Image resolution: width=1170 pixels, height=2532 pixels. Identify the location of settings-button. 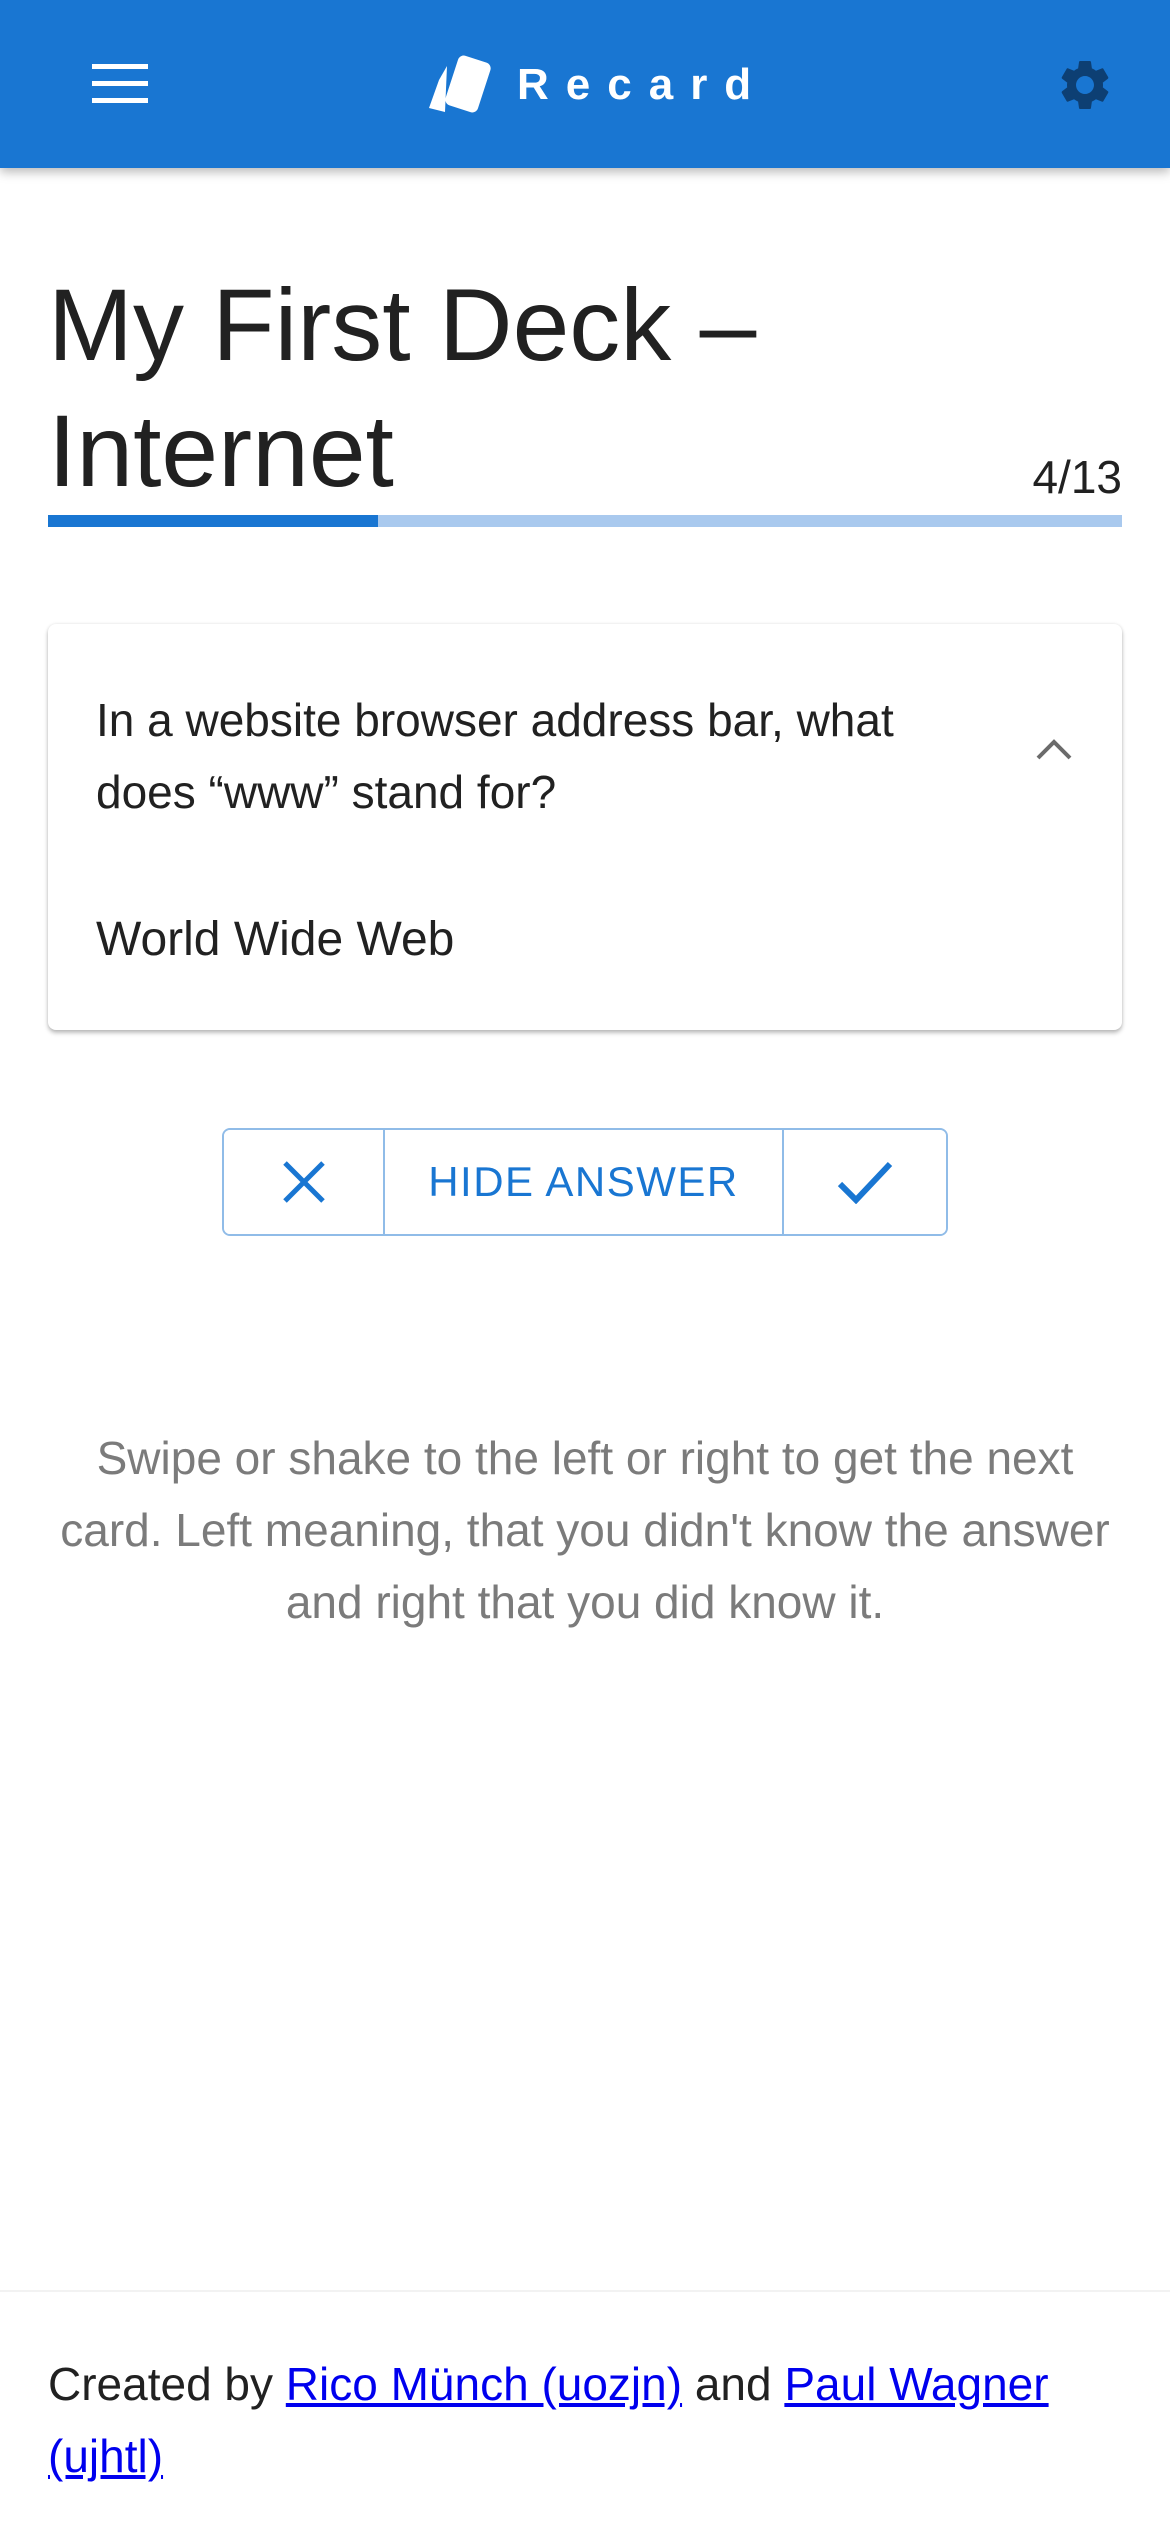
(1085, 85).